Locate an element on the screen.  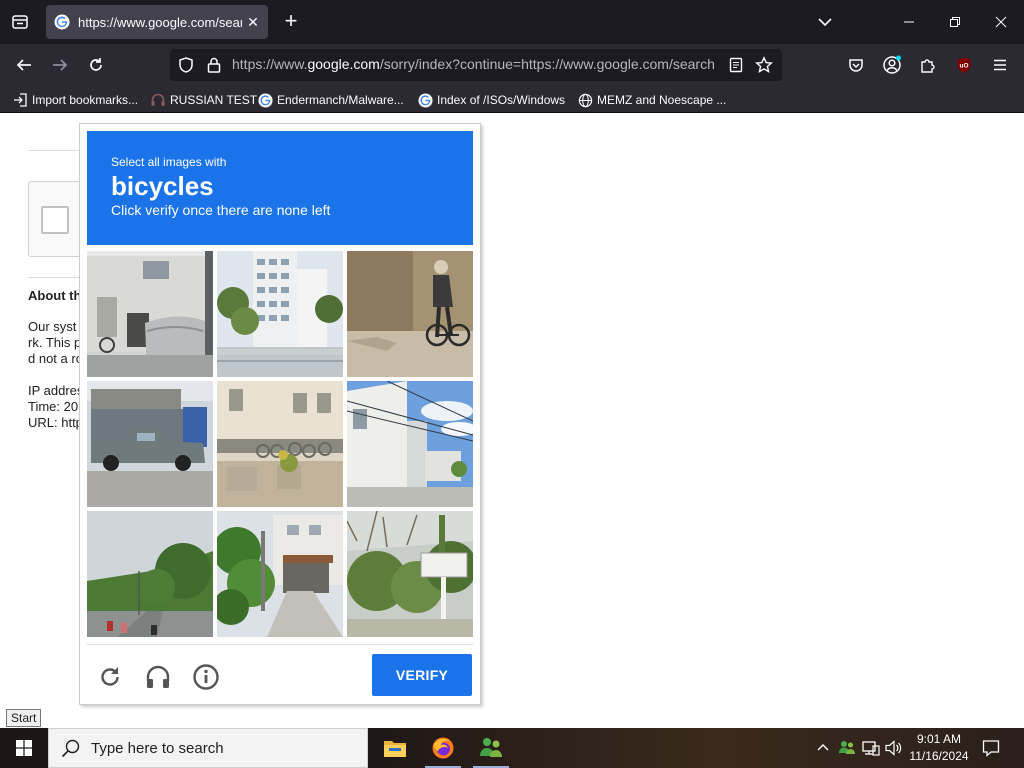
hamburger-menu-icon is located at coordinates (1000, 65).